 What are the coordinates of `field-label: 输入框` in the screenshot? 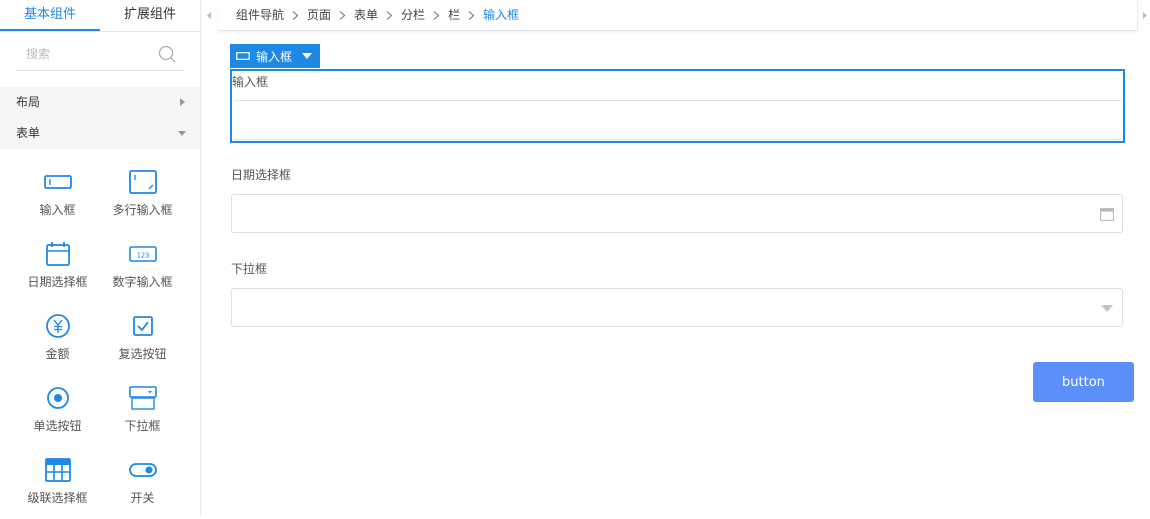 It's located at (250, 82).